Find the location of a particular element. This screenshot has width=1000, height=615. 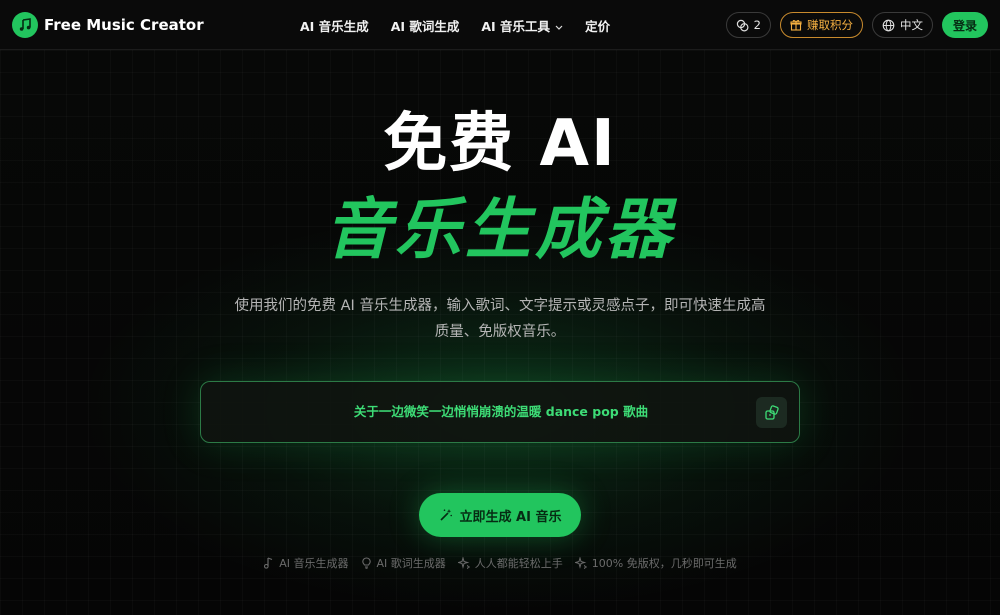

chevron-down-icon is located at coordinates (559, 25).